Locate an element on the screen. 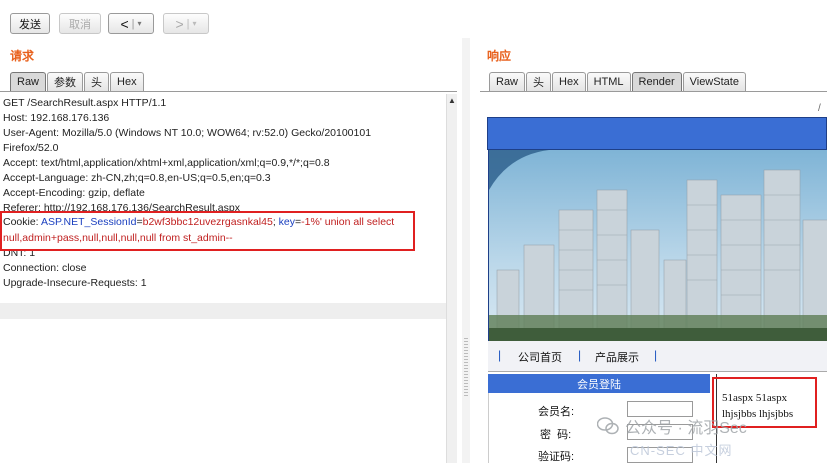 The width and height of the screenshot is (827, 464). request-line: Upgrade-Insecure-Requests: 1 is located at coordinates (75, 283).